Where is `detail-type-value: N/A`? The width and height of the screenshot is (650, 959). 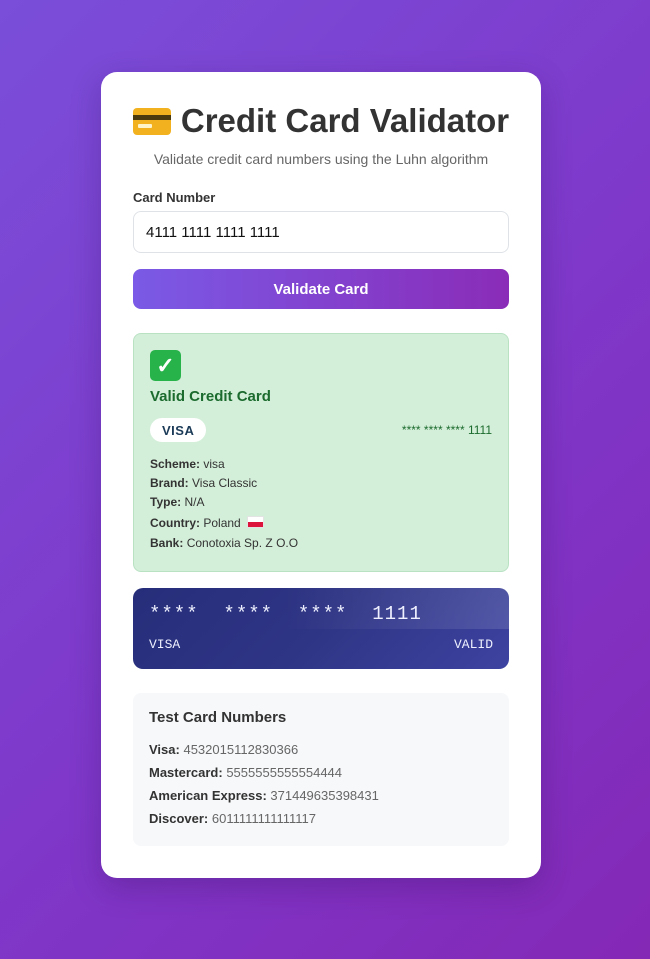
detail-type-value: N/A is located at coordinates (194, 502).